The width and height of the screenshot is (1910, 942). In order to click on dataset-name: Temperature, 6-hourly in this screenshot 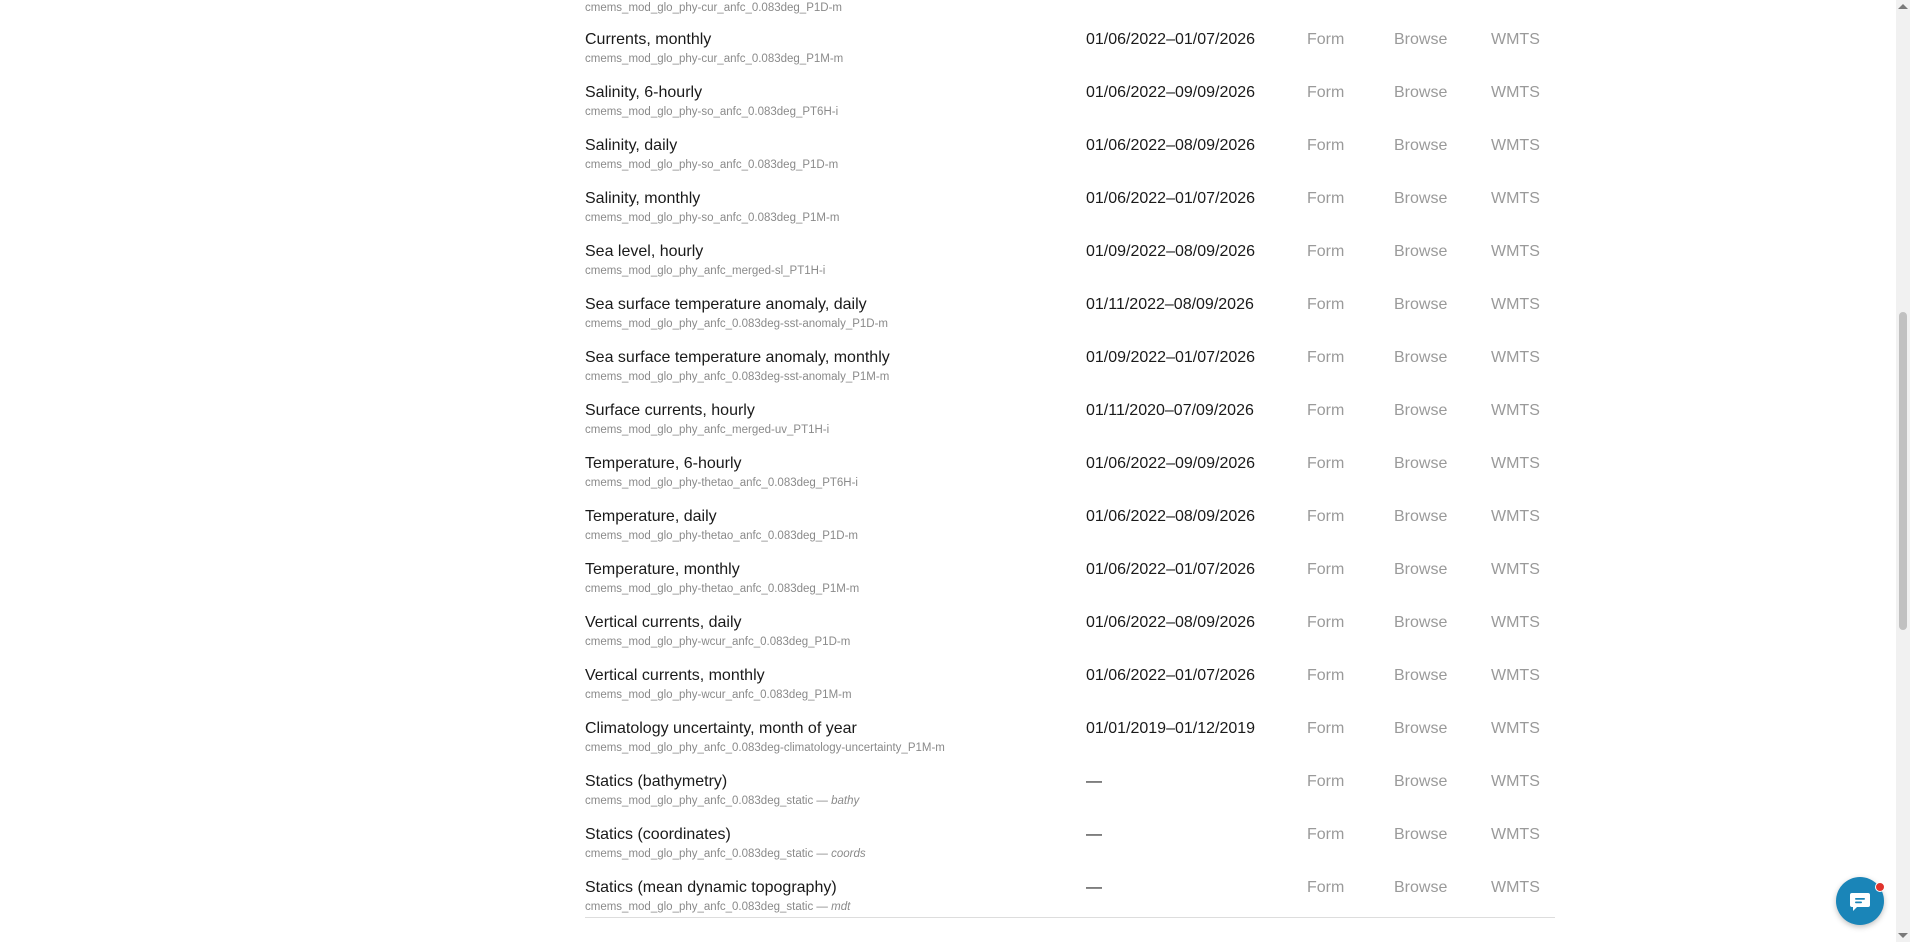, I will do `click(663, 463)`.